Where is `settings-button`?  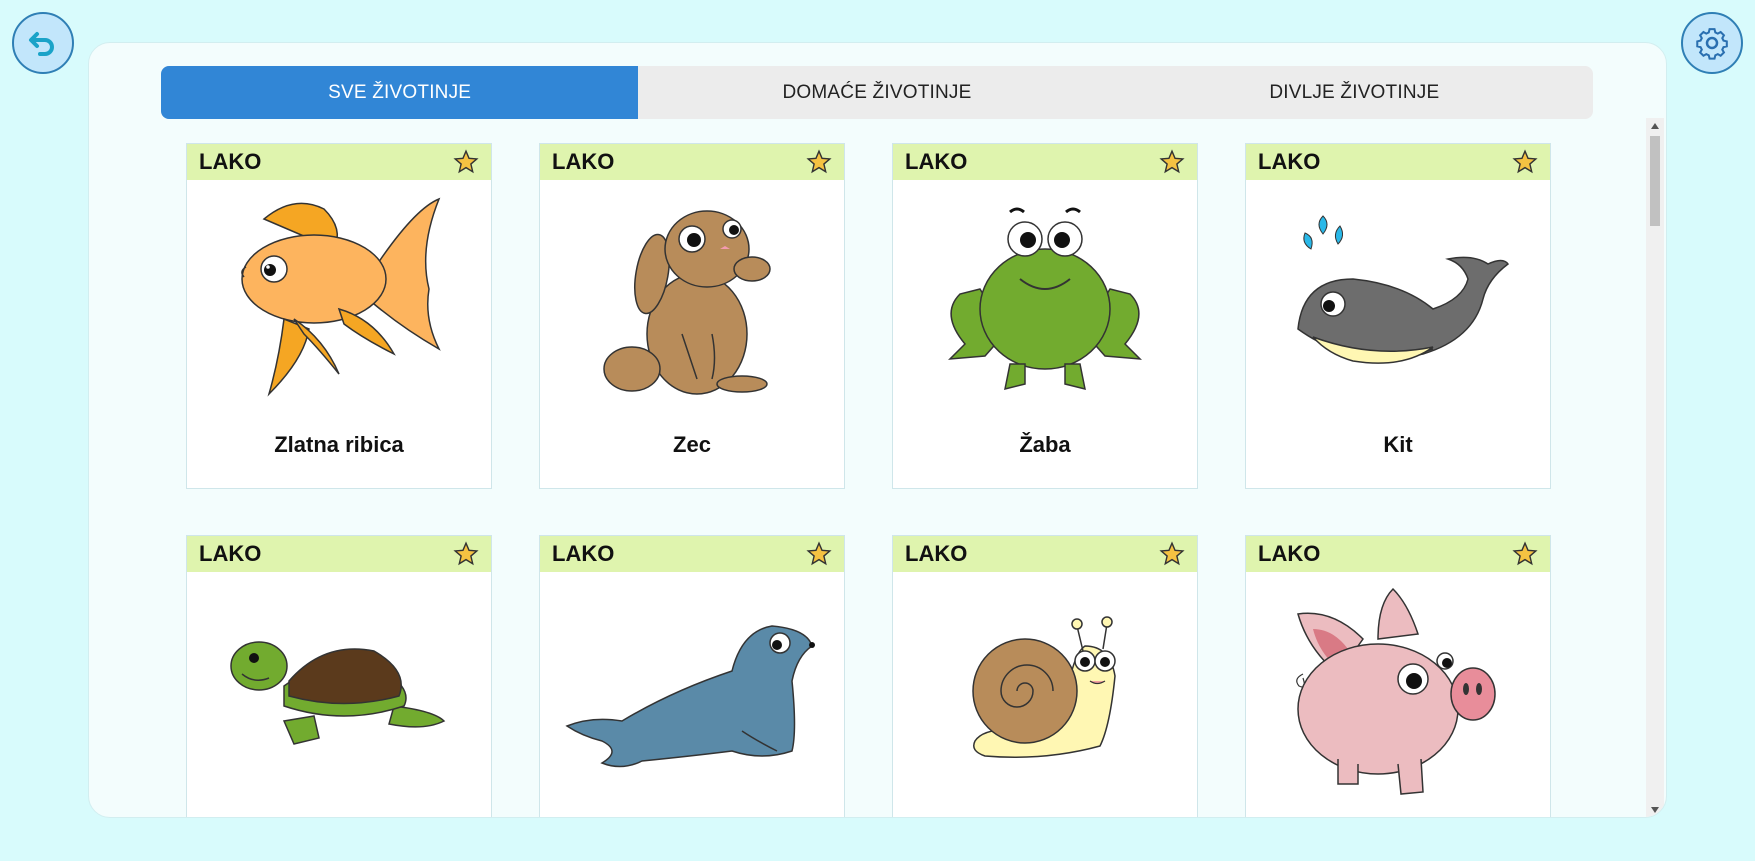
settings-button is located at coordinates (1712, 43).